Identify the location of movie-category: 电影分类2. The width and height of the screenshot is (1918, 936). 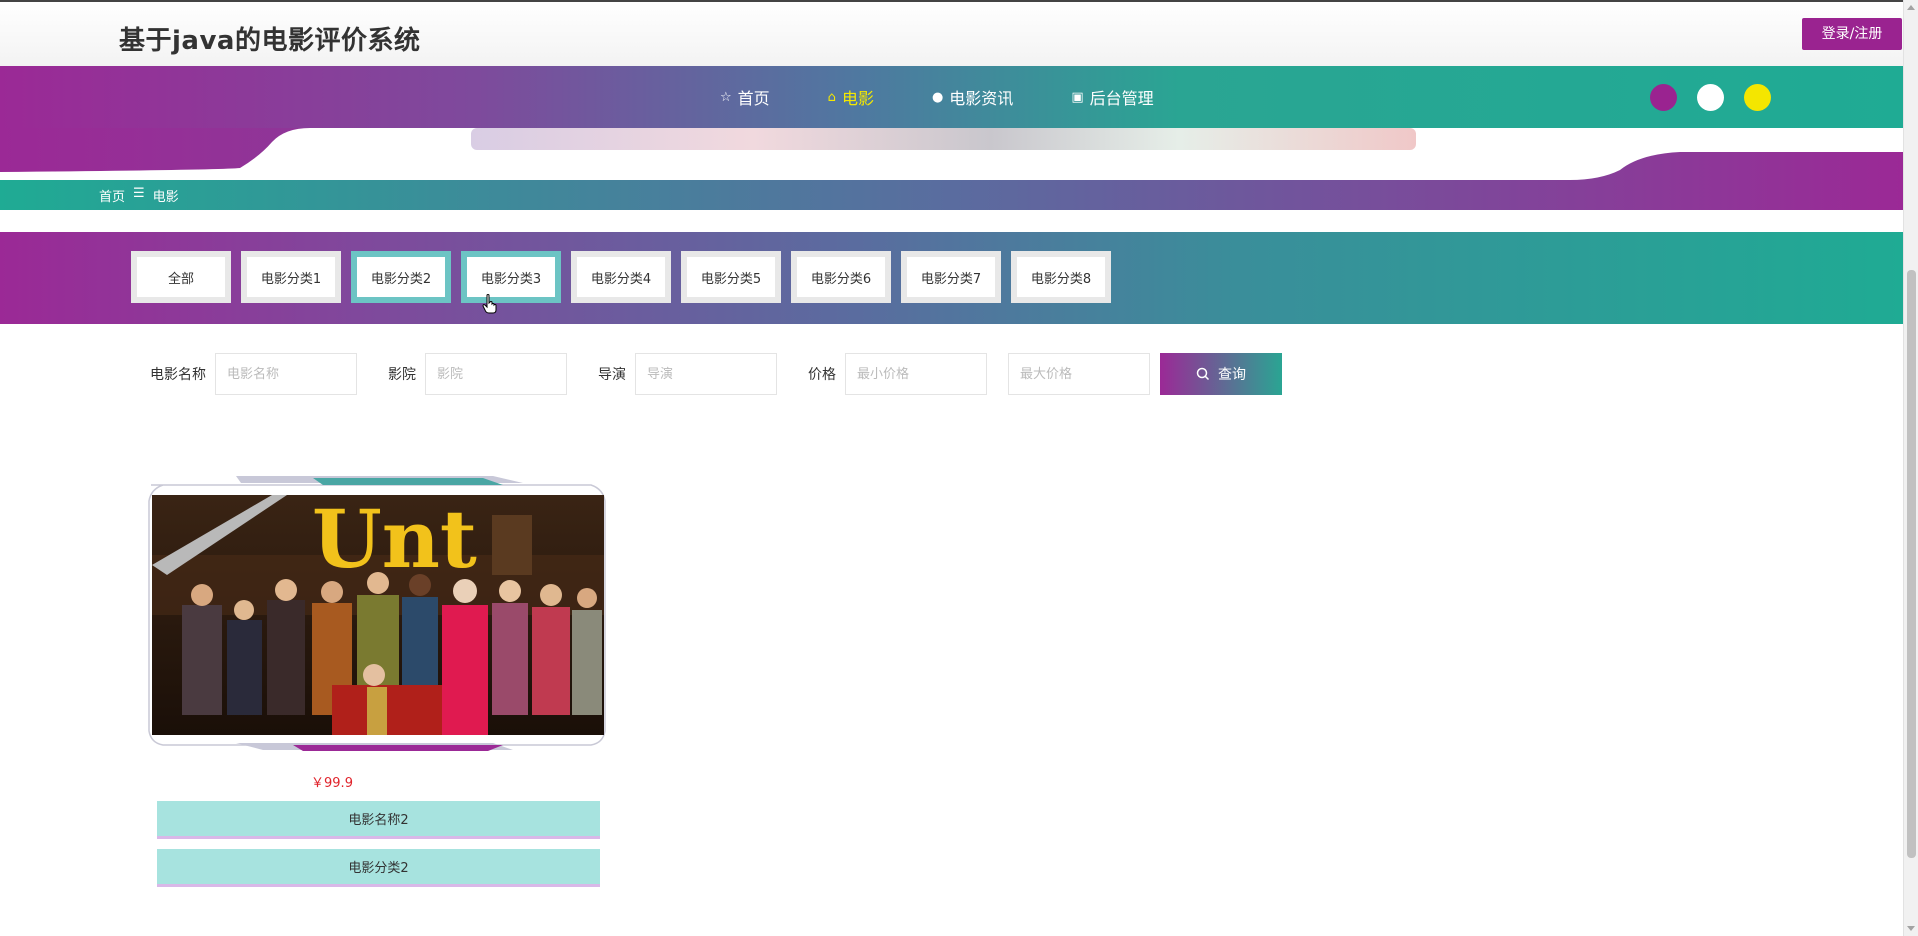
(378, 868).